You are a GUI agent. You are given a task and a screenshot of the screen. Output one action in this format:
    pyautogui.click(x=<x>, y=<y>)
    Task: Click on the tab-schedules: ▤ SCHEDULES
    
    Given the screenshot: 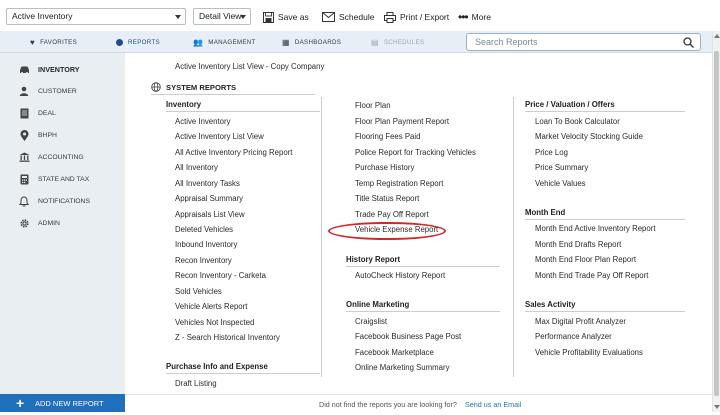 What is the action you would take?
    pyautogui.click(x=397, y=42)
    